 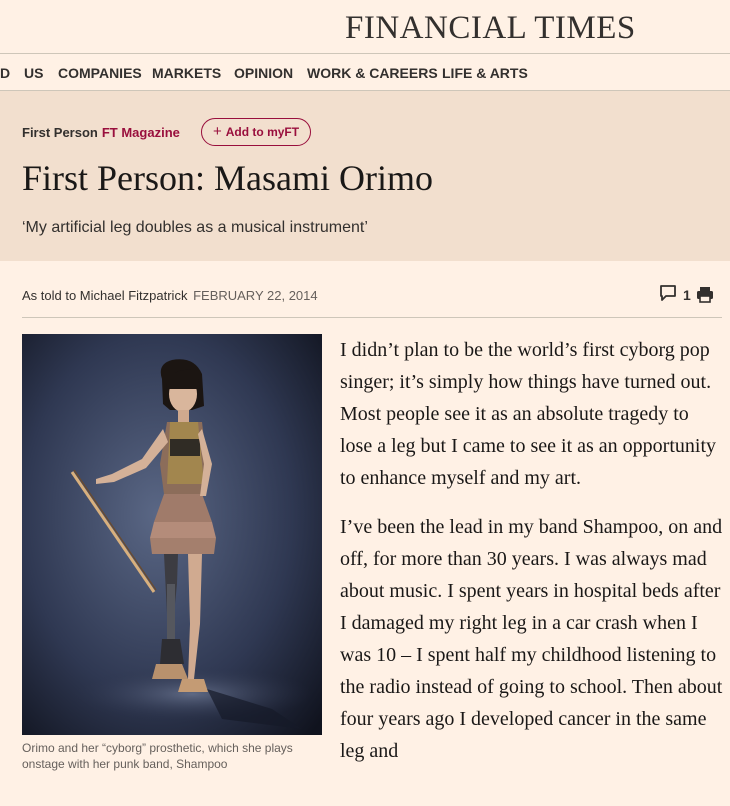 What do you see at coordinates (255, 295) in the screenshot?
I see `publish-date: FEBRUARY 22, 2014` at bounding box center [255, 295].